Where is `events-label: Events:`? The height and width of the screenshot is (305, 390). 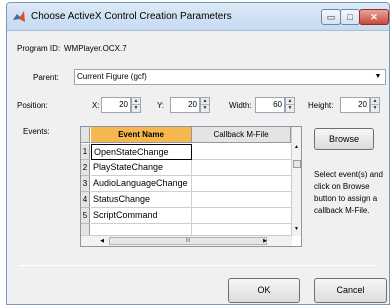
events-label: Events: is located at coordinates (36, 131).